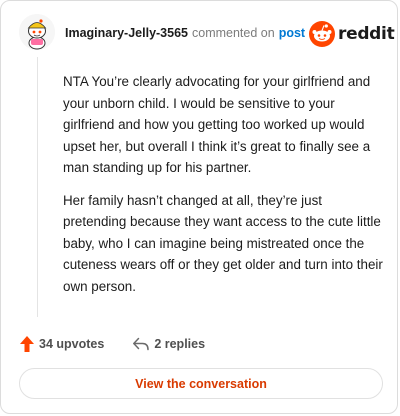 Image resolution: width=400 pixels, height=416 pixels. I want to click on snoo-avatar-icon, so click(37, 32).